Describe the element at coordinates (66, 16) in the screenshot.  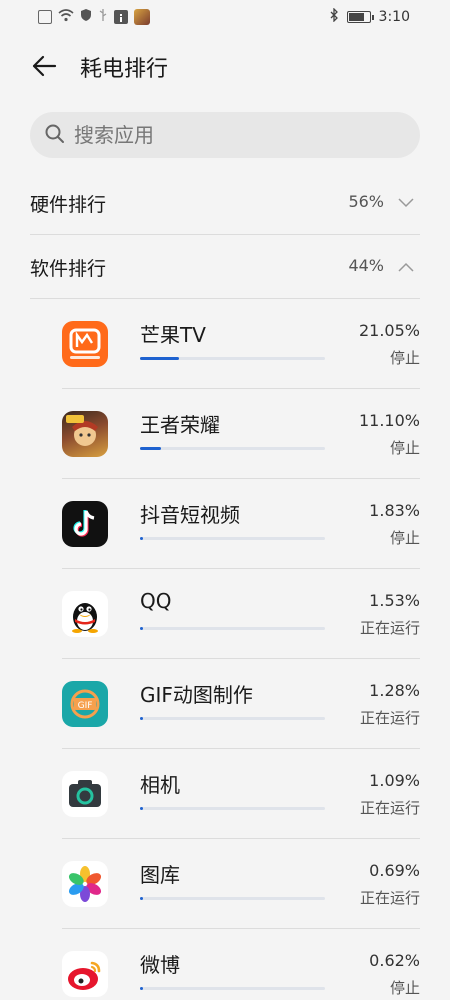
I see `wifi-icon` at that location.